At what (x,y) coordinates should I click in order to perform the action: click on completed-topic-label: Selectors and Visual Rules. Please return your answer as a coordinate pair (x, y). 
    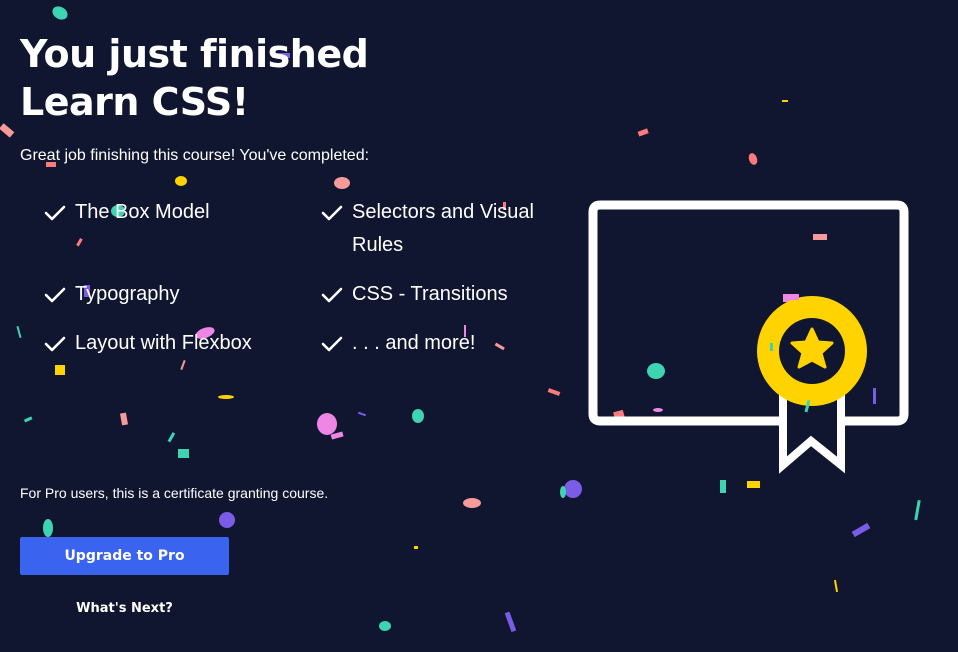
    Looking at the image, I should click on (443, 228).